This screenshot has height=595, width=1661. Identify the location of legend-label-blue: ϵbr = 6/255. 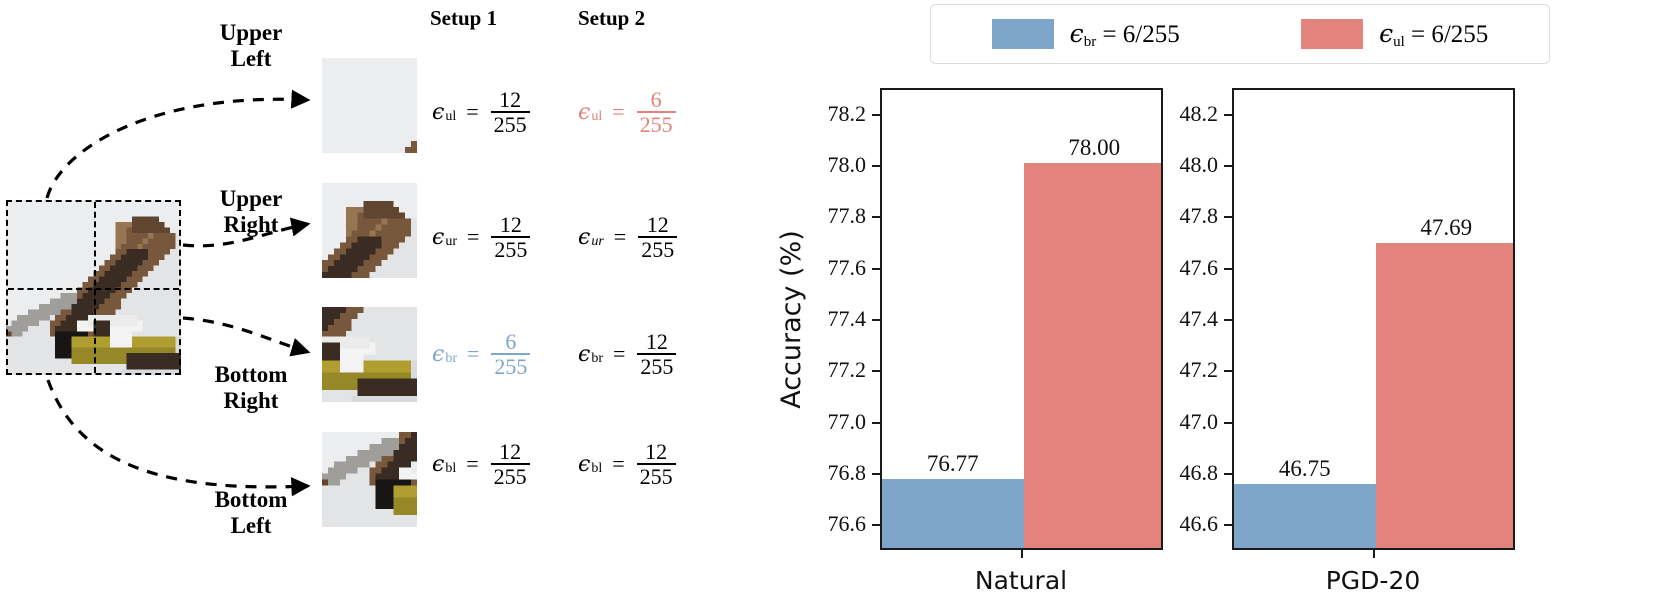
(1124, 34).